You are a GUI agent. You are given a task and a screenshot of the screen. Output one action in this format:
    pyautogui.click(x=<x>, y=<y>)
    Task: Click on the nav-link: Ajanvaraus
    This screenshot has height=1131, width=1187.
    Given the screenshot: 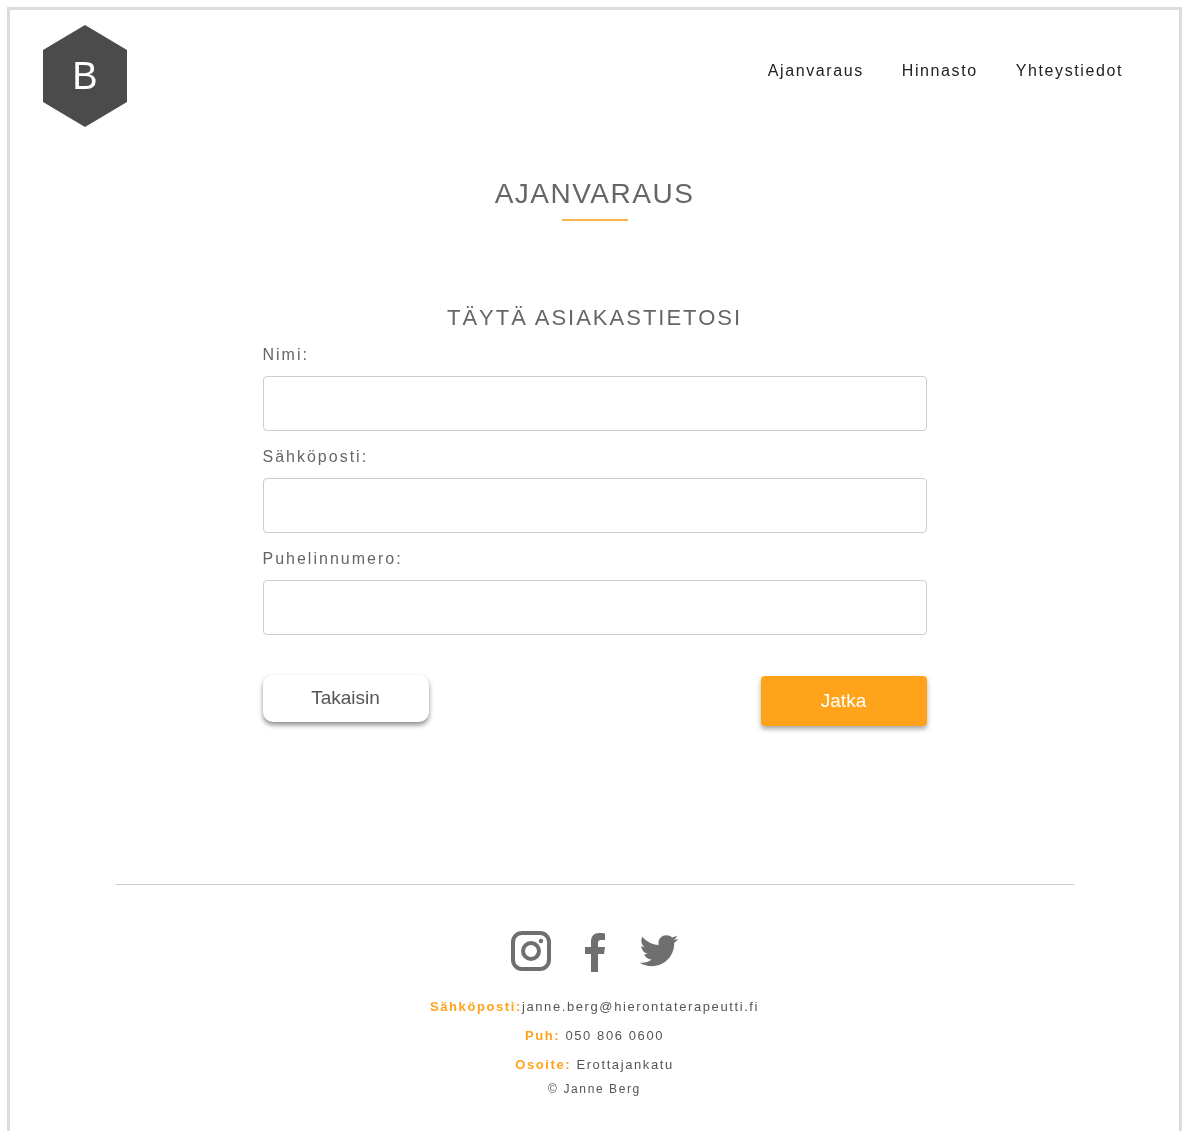 What is the action you would take?
    pyautogui.click(x=815, y=71)
    